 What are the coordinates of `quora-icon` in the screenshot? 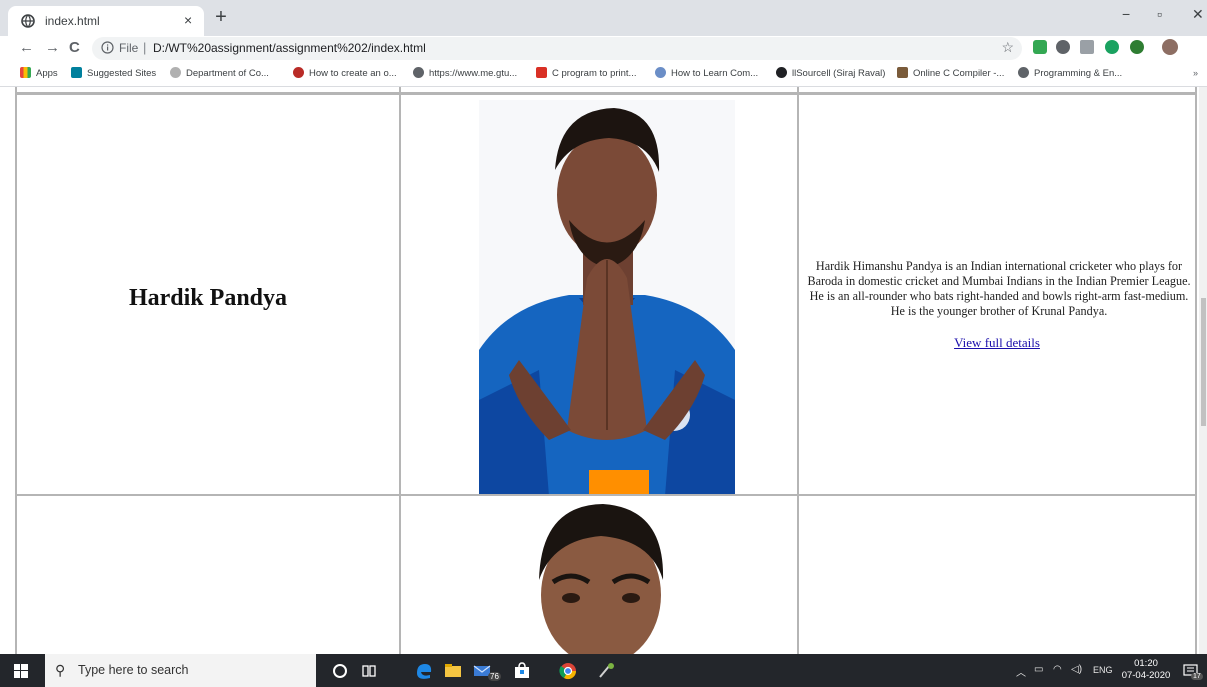 It's located at (298, 72).